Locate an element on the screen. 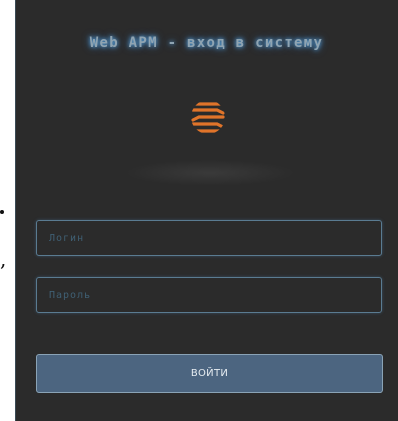  stray-dot is located at coordinates (2, 212).